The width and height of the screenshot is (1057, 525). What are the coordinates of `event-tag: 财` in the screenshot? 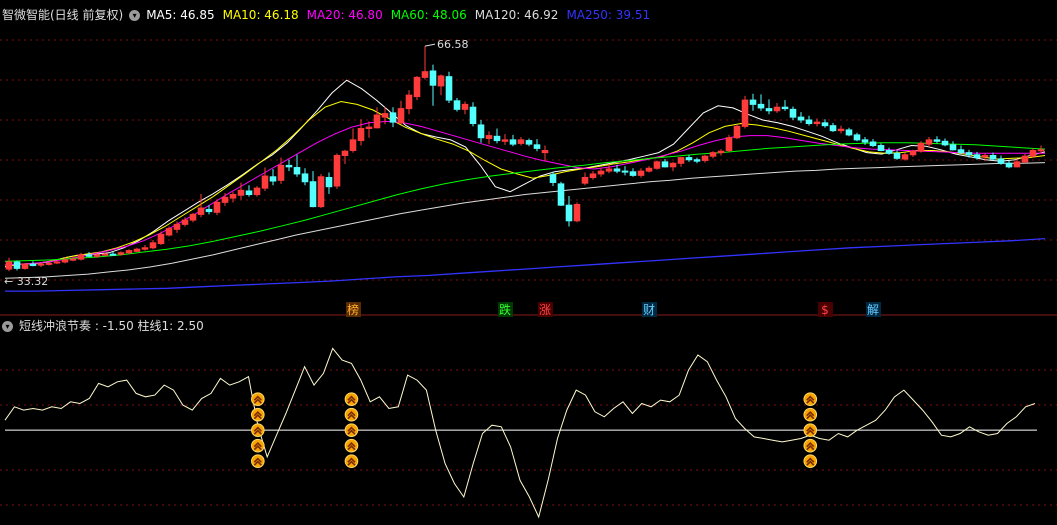 It's located at (649, 309).